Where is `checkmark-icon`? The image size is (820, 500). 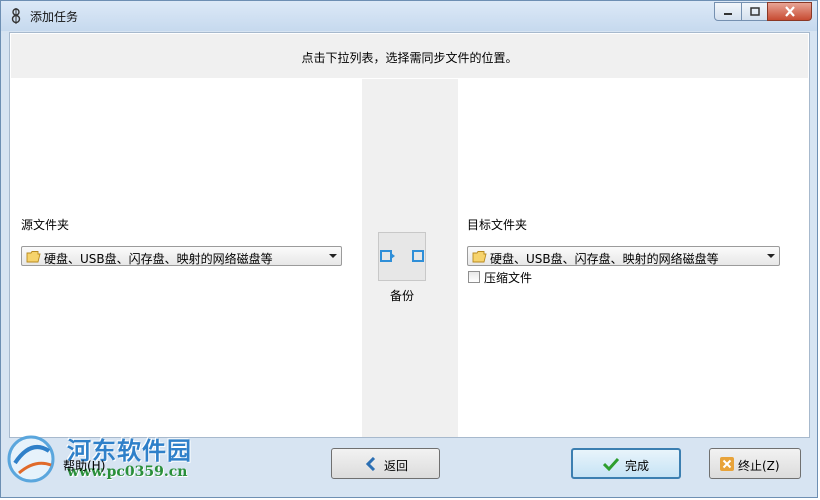 checkmark-icon is located at coordinates (611, 464).